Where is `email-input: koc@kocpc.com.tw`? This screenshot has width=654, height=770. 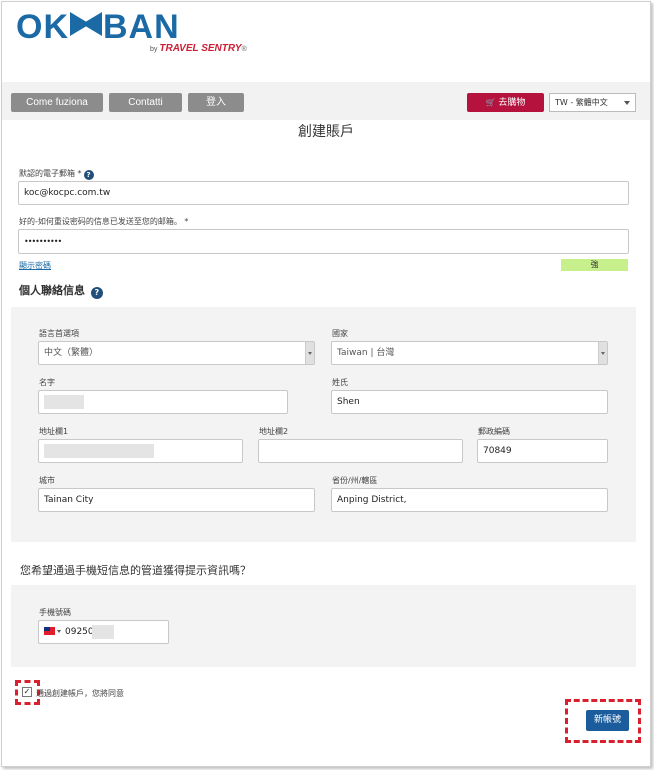 email-input: koc@kocpc.com.tw is located at coordinates (323, 193).